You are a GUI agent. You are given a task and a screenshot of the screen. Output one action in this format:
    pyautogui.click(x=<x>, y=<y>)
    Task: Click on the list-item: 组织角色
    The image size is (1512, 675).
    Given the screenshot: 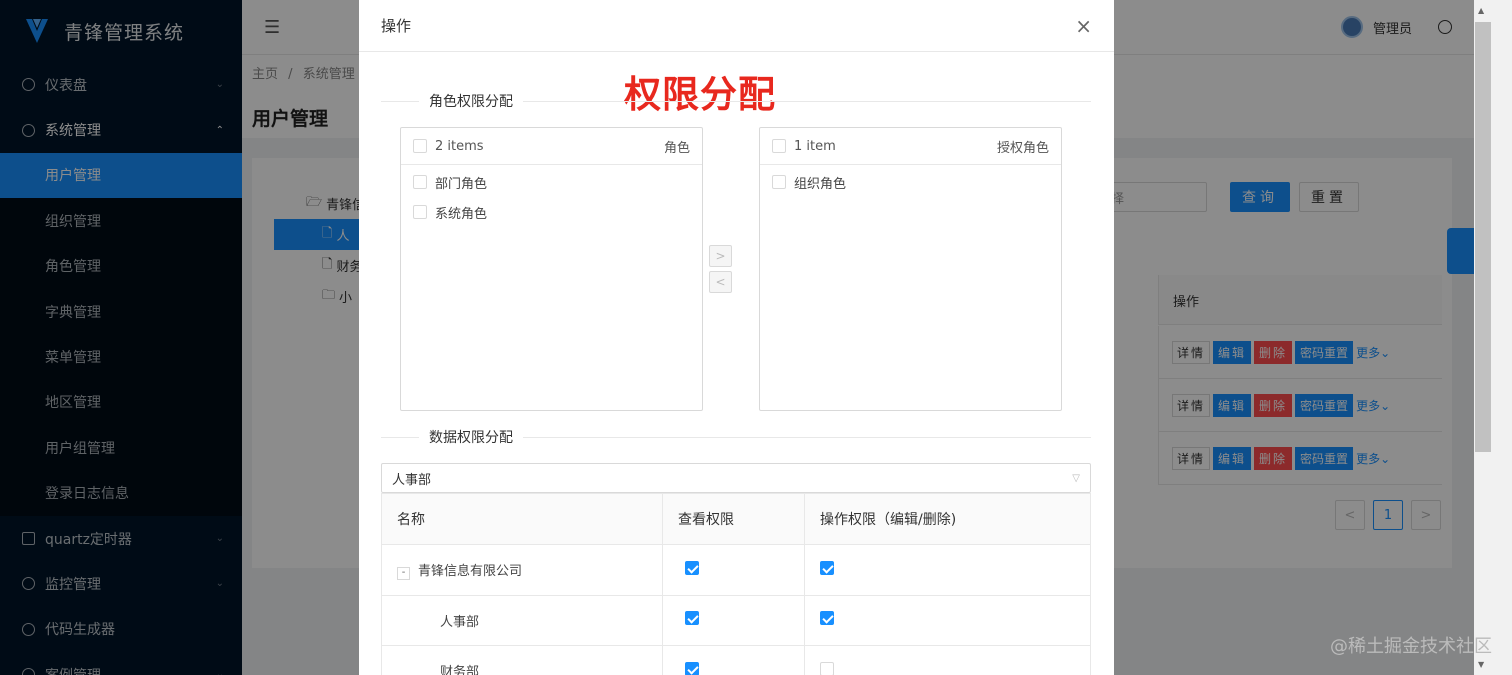 What is the action you would take?
    pyautogui.click(x=910, y=182)
    